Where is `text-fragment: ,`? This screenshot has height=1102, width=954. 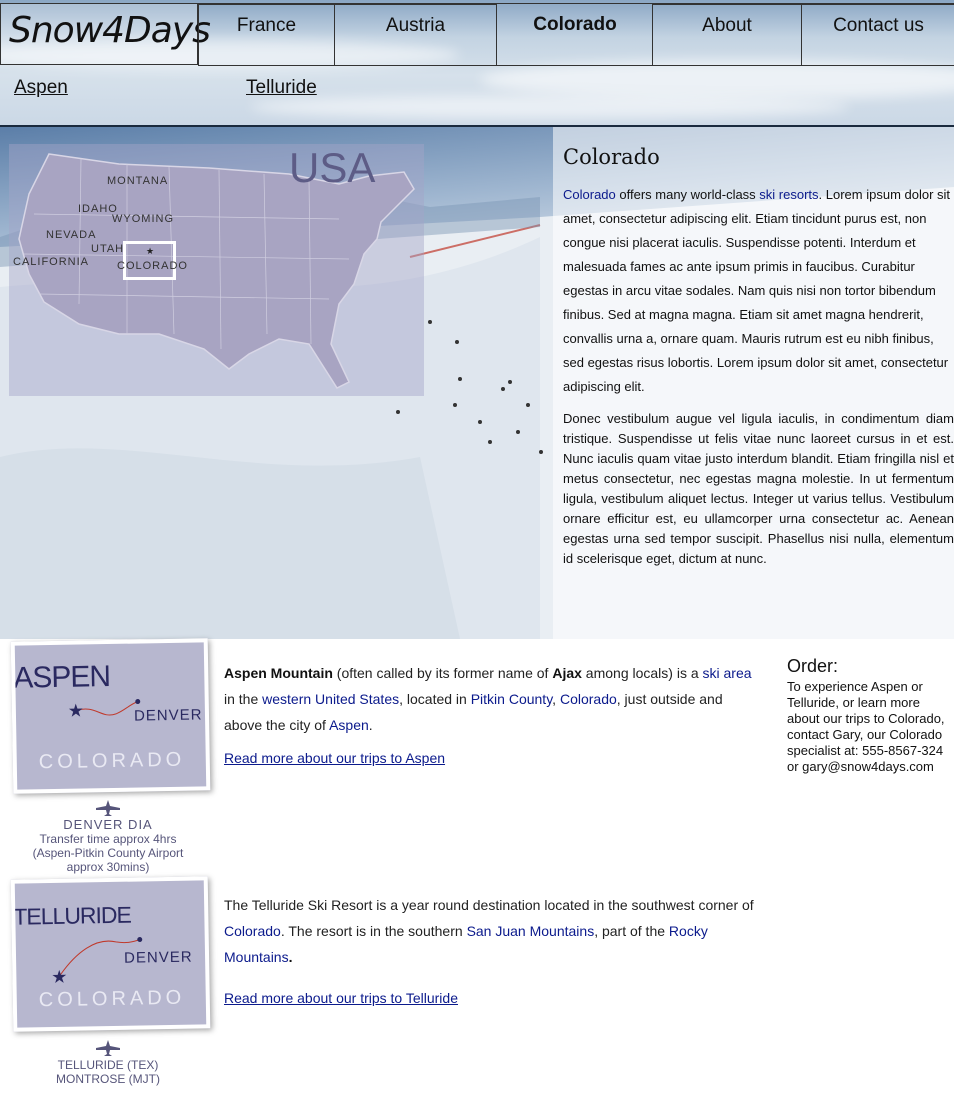
text-fragment: , is located at coordinates (556, 699).